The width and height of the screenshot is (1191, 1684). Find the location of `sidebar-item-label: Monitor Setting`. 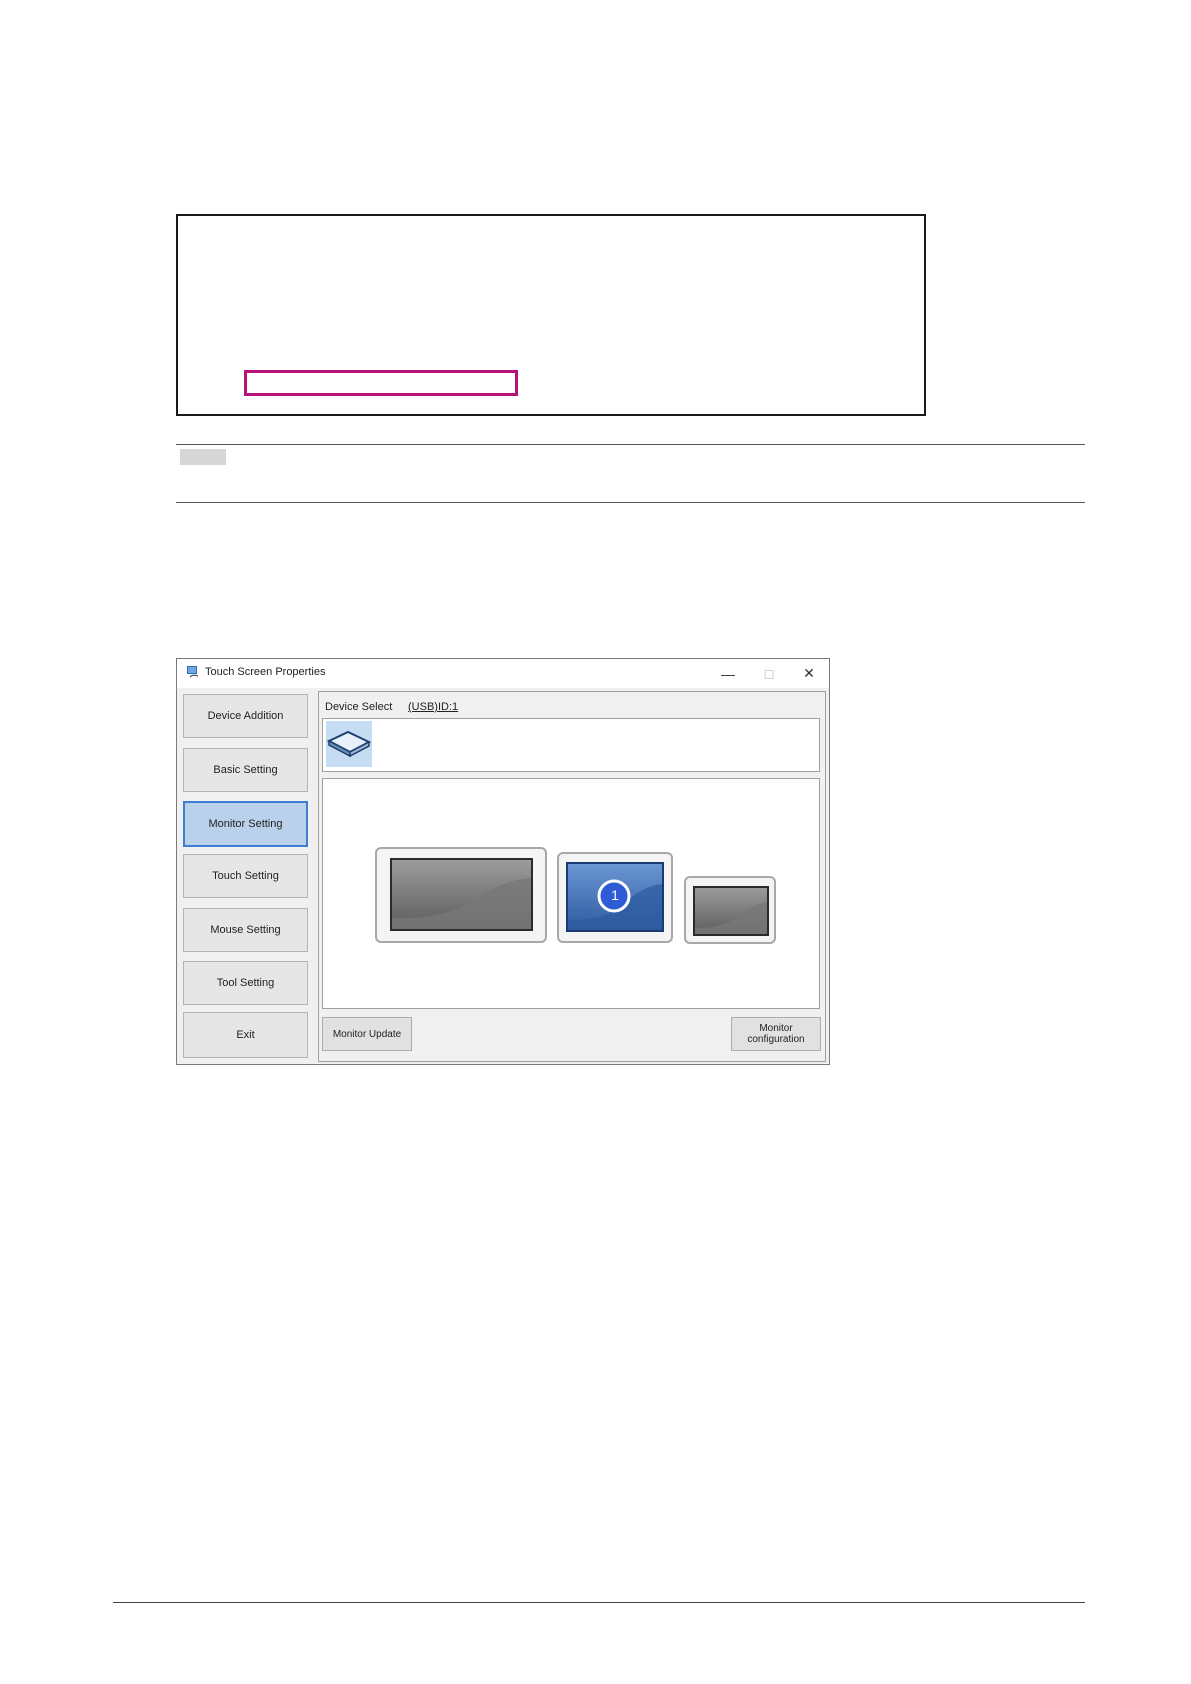

sidebar-item-label: Monitor Setting is located at coordinates (245, 824).